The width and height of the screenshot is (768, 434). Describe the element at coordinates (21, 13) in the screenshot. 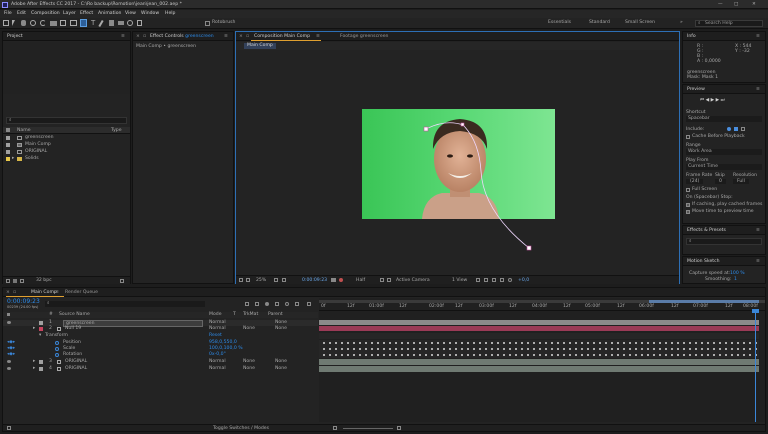

I see `menu-edit: Edit` at that location.